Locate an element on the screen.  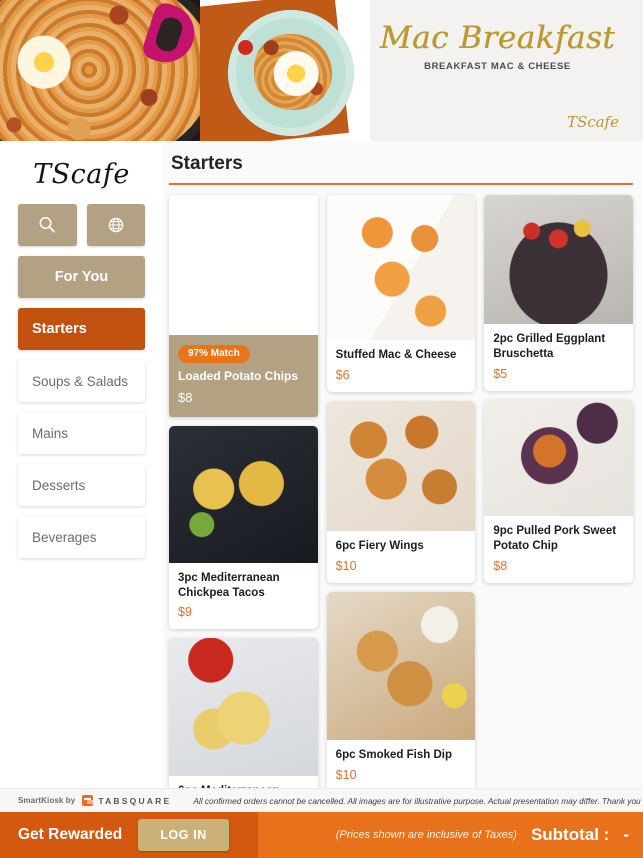
menu-card-stuffed-mac-cheese: Stuffed Mac & Cheese $6 is located at coordinates (401, 293).